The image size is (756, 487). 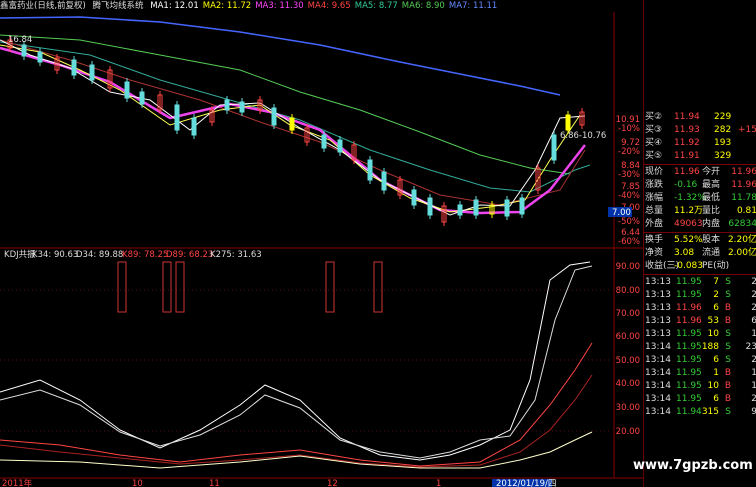 What do you see at coordinates (743, 172) in the screenshot?
I see `quote-value-2: 11.96` at bounding box center [743, 172].